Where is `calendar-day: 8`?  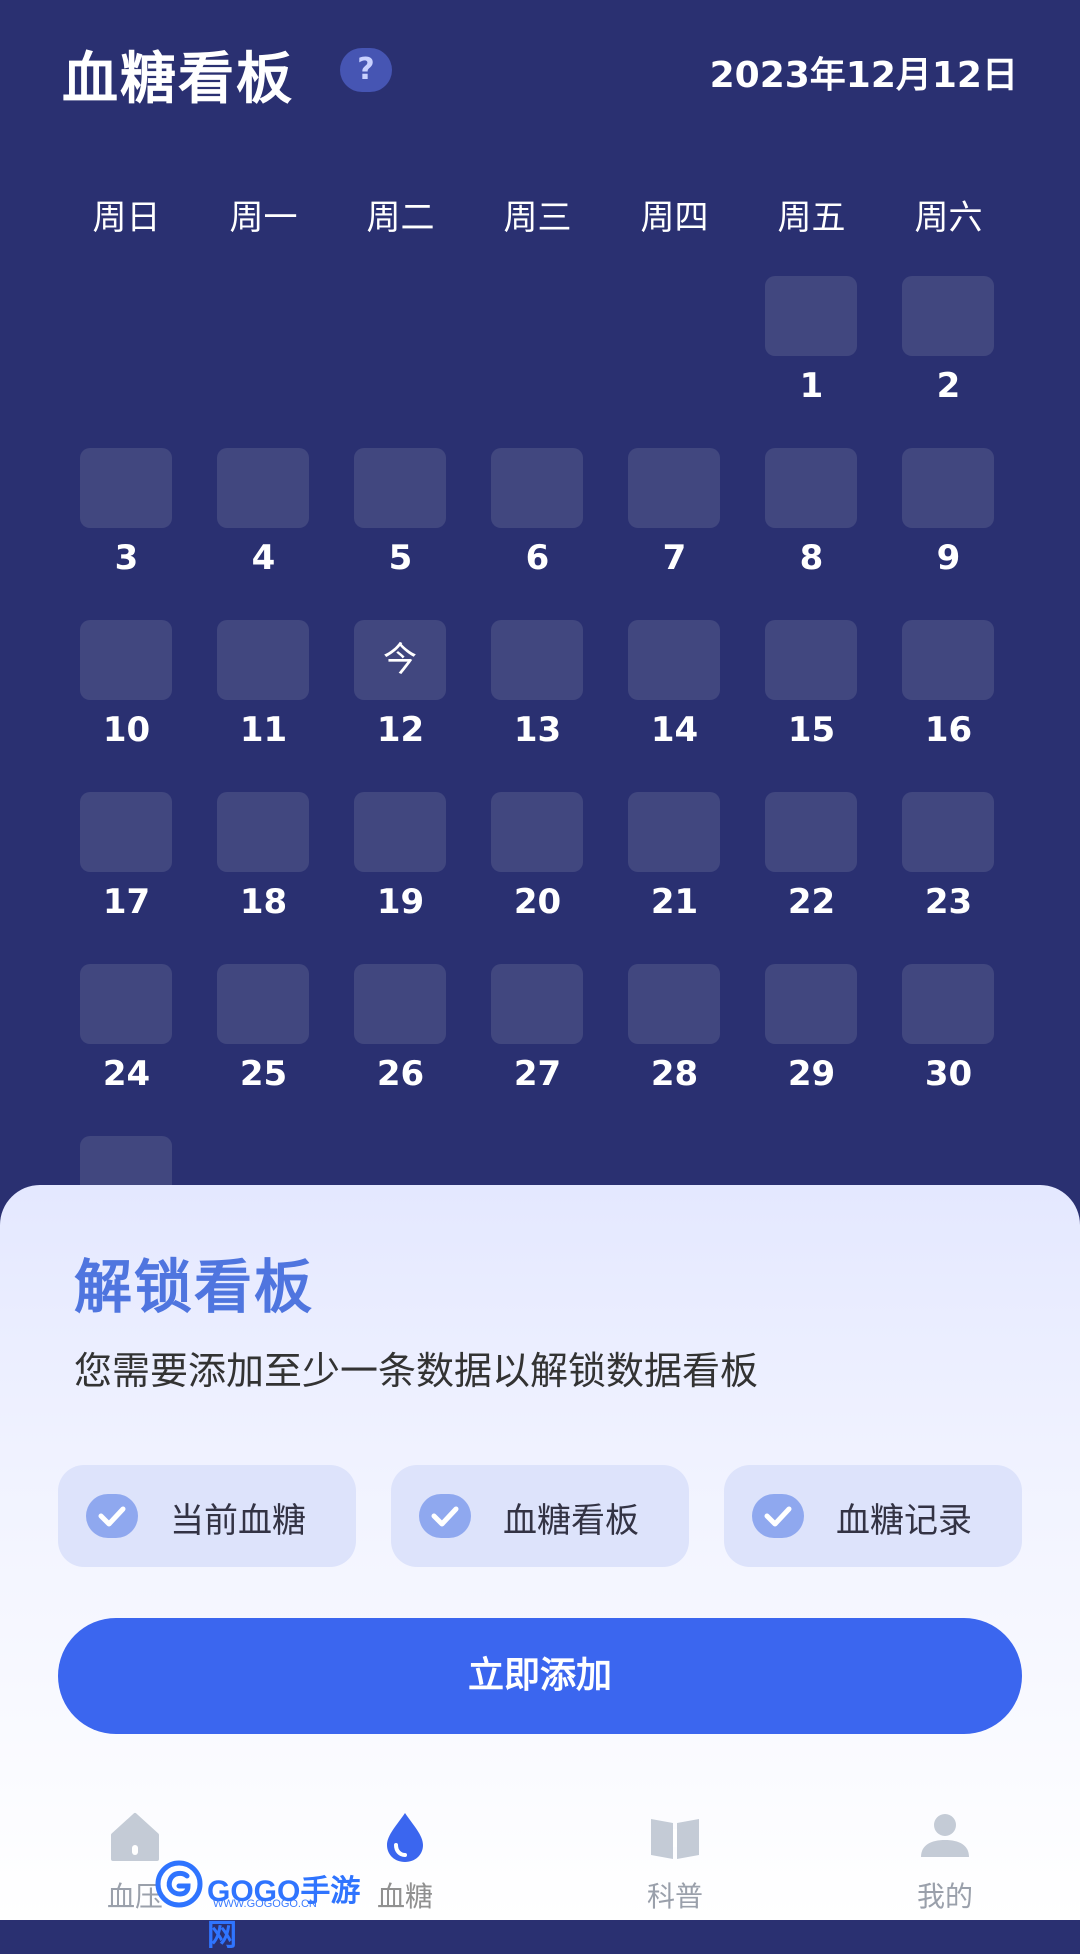 calendar-day: 8 is located at coordinates (811, 527).